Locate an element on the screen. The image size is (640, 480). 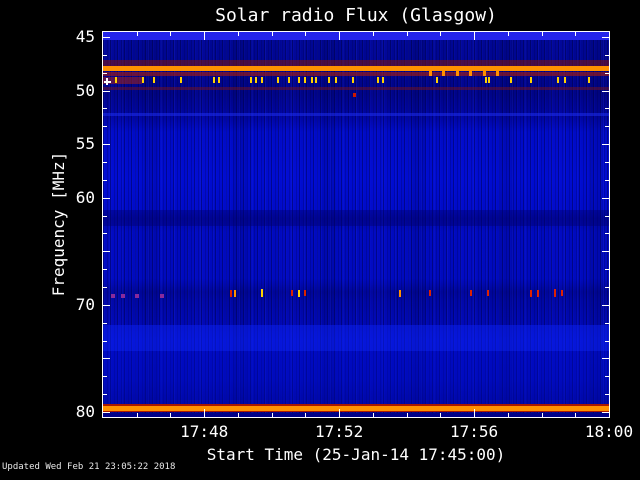
y-axis-title: Frequency [MHz] is located at coordinates (58, 224).